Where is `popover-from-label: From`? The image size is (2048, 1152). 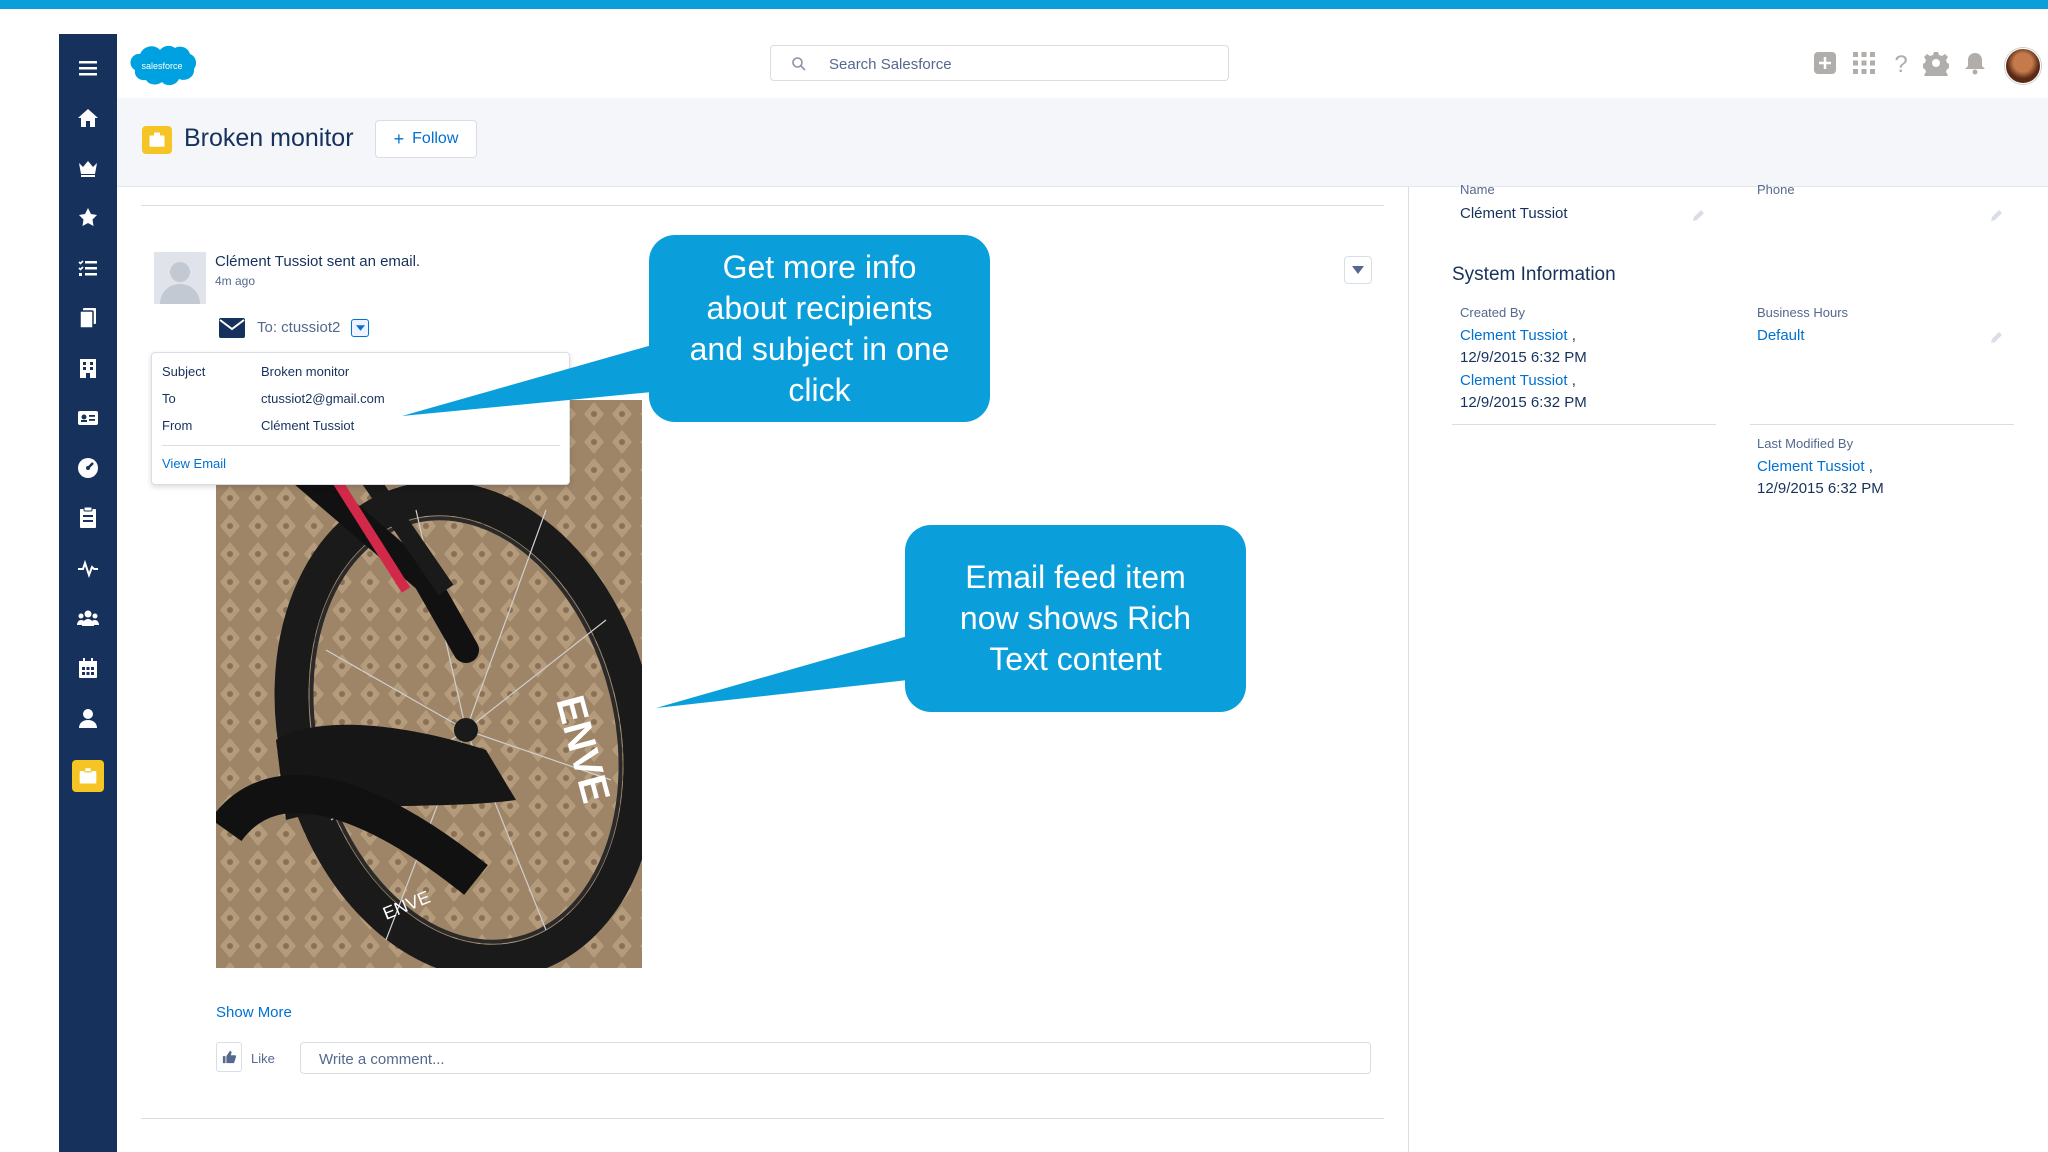 popover-from-label: From is located at coordinates (177, 425).